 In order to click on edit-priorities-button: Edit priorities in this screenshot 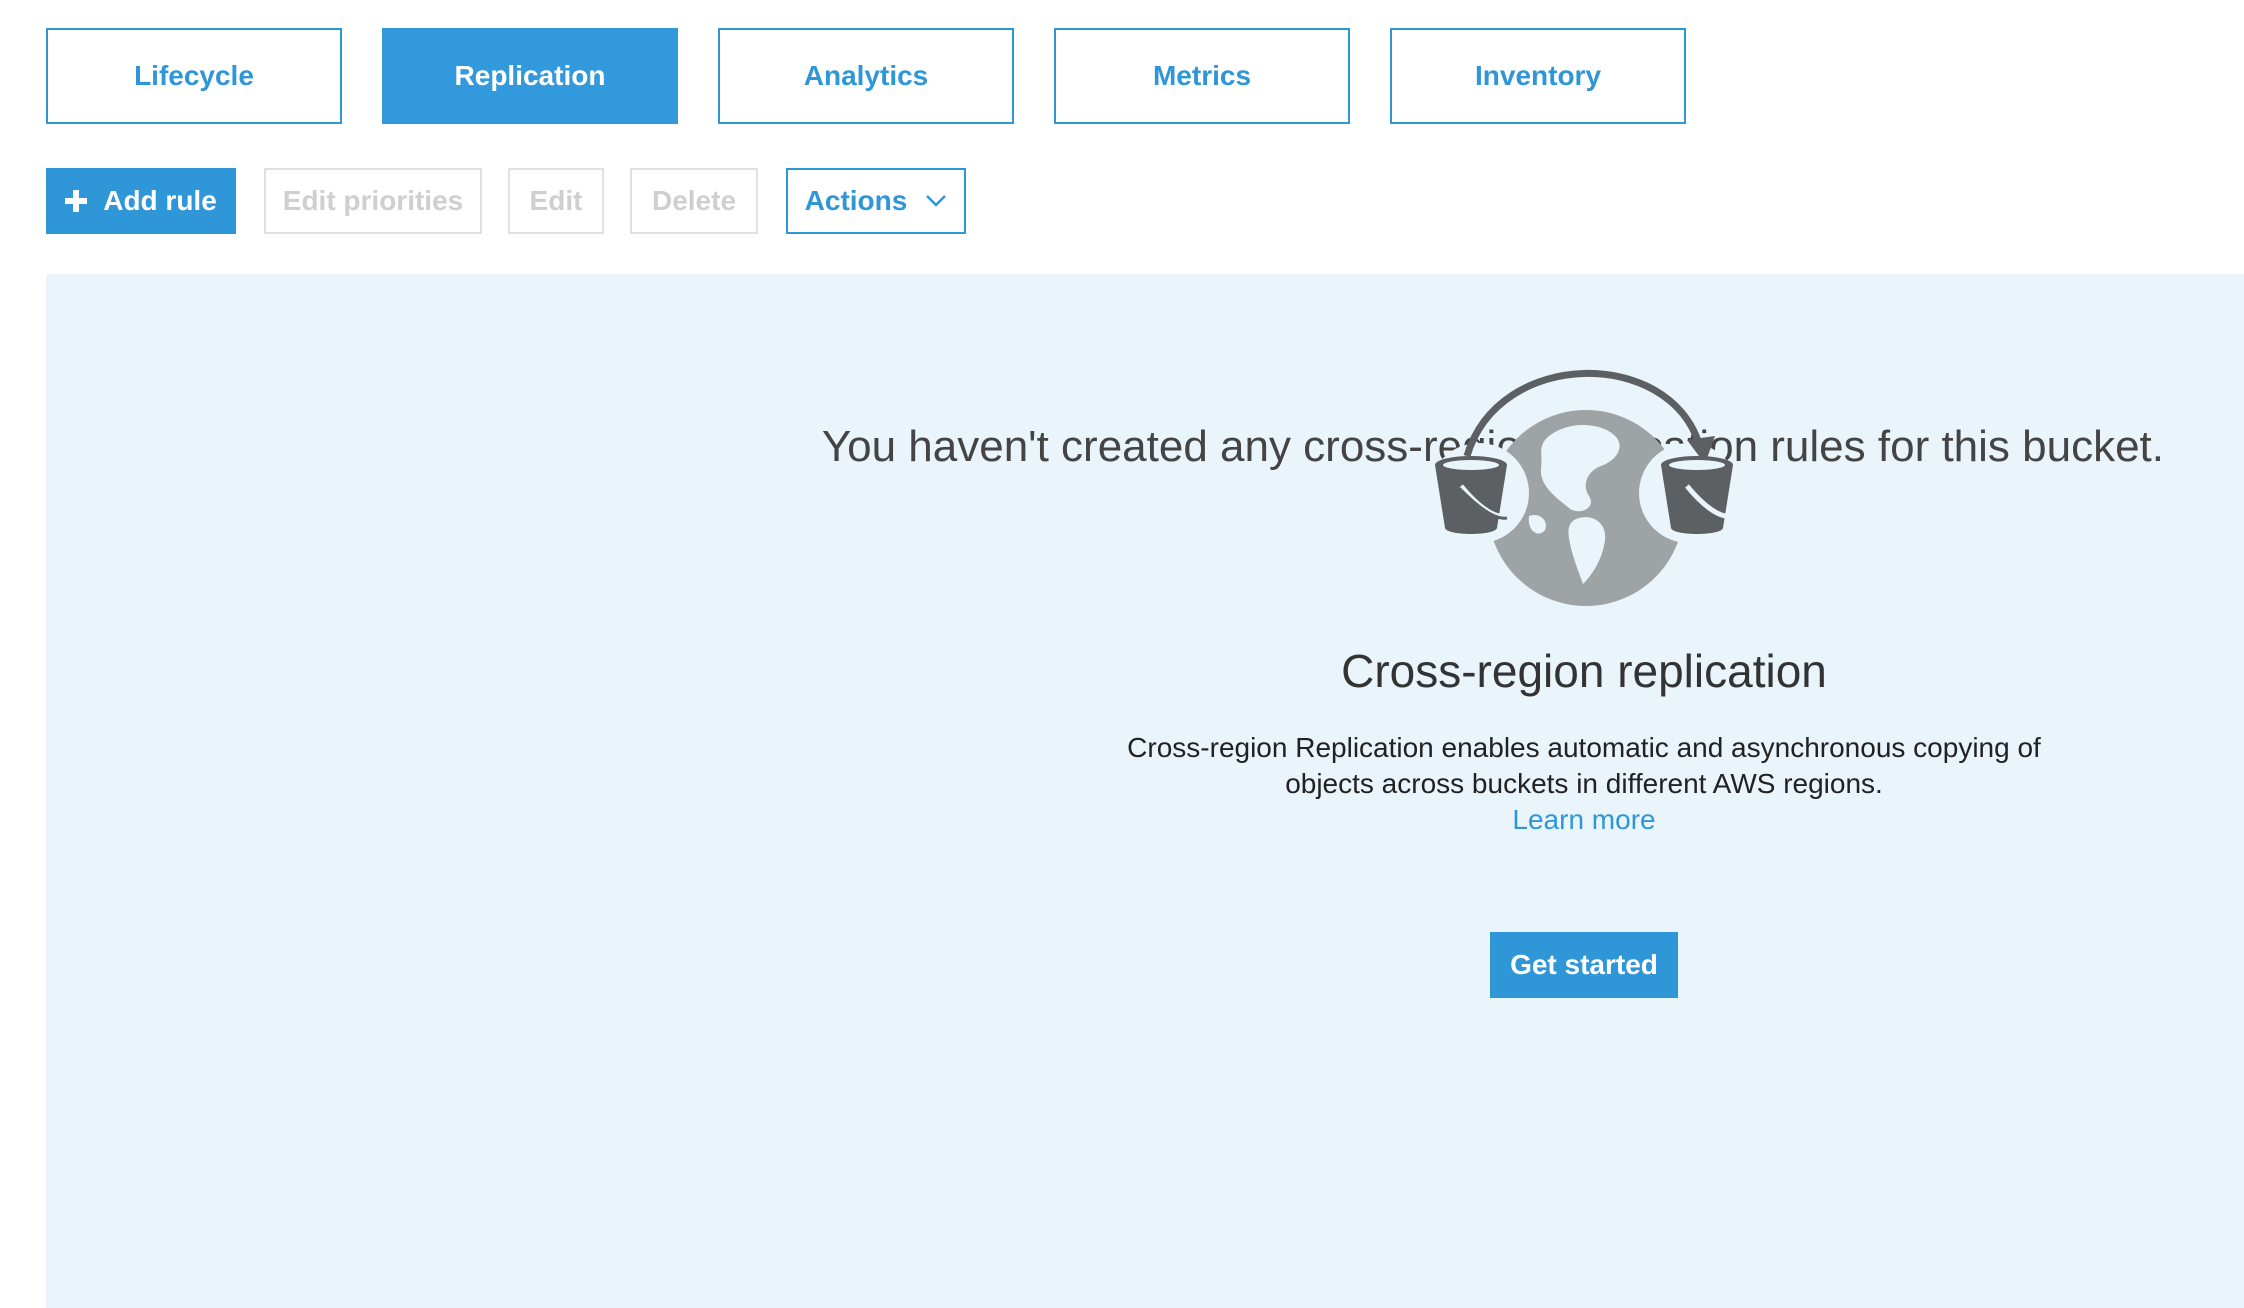, I will do `click(373, 201)`.